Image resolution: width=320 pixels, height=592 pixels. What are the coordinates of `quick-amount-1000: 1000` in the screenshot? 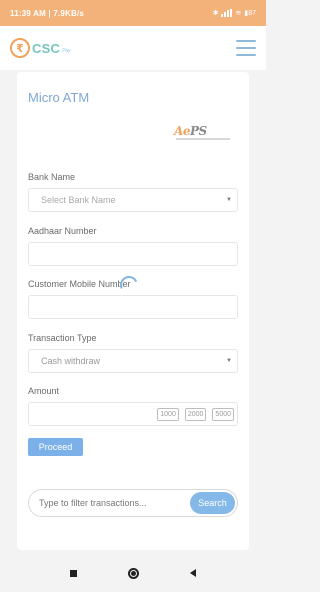 It's located at (168, 414).